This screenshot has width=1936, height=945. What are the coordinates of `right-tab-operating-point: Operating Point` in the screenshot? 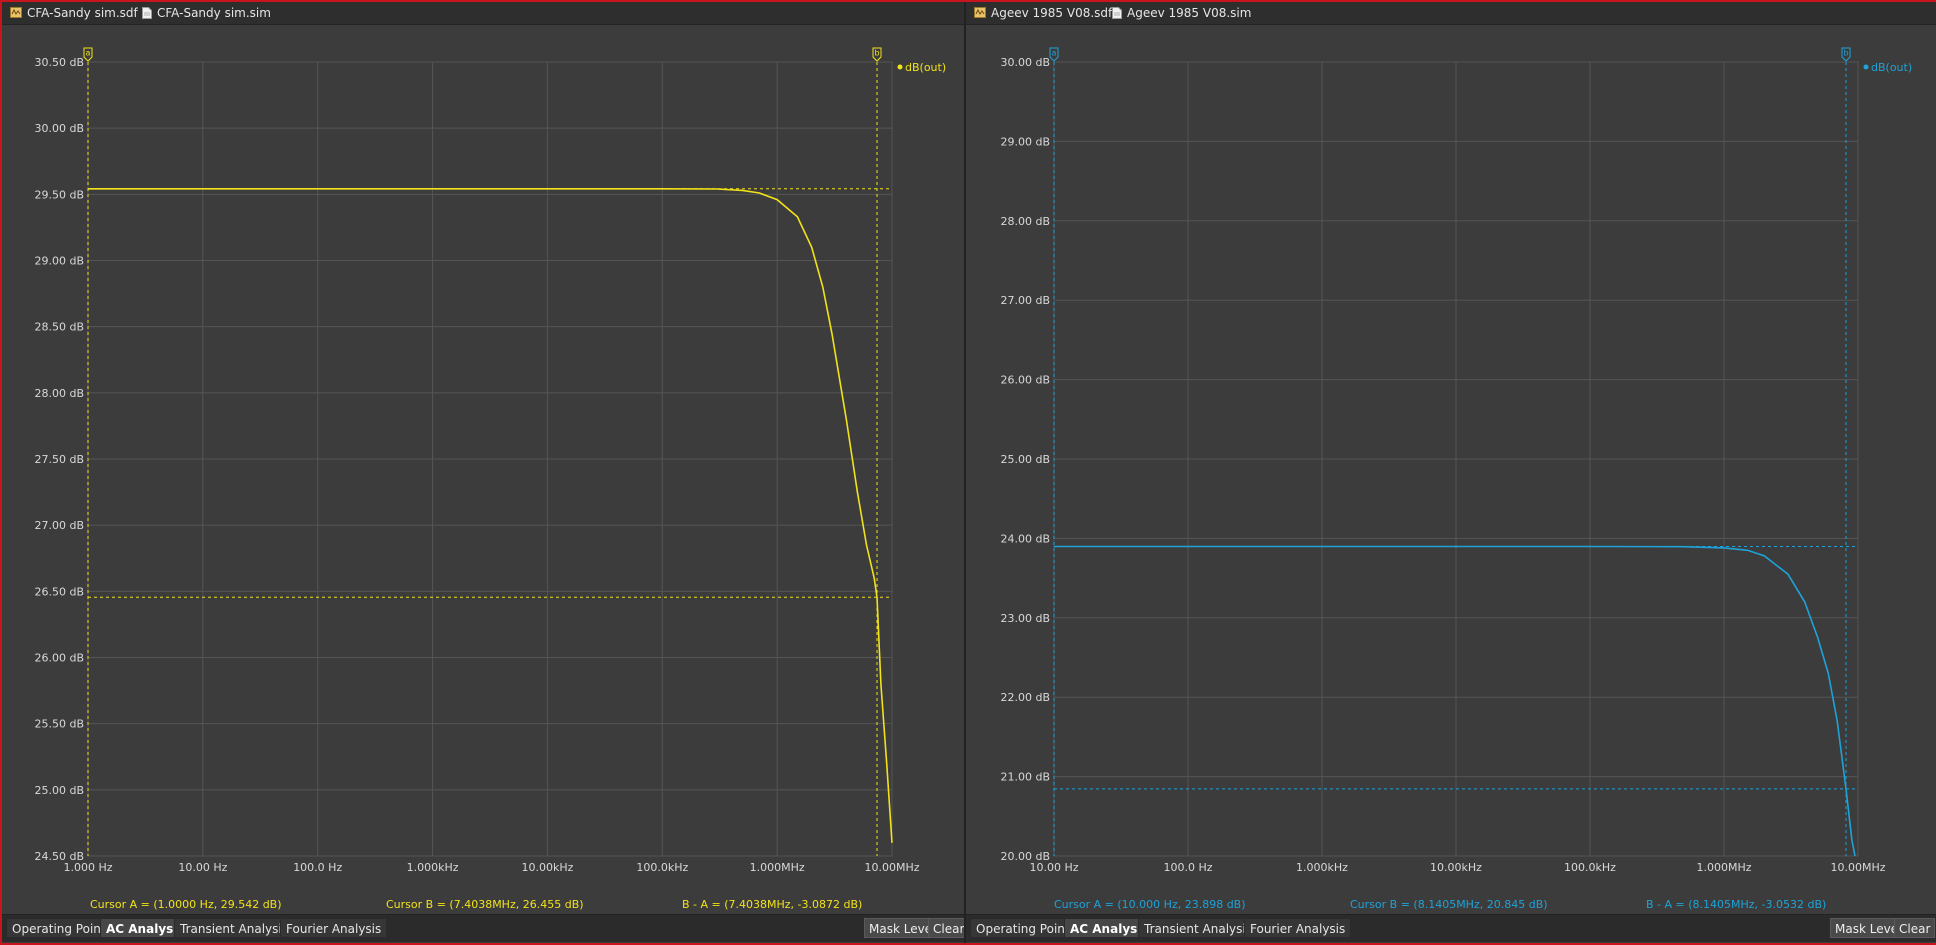 It's located at (1023, 928).